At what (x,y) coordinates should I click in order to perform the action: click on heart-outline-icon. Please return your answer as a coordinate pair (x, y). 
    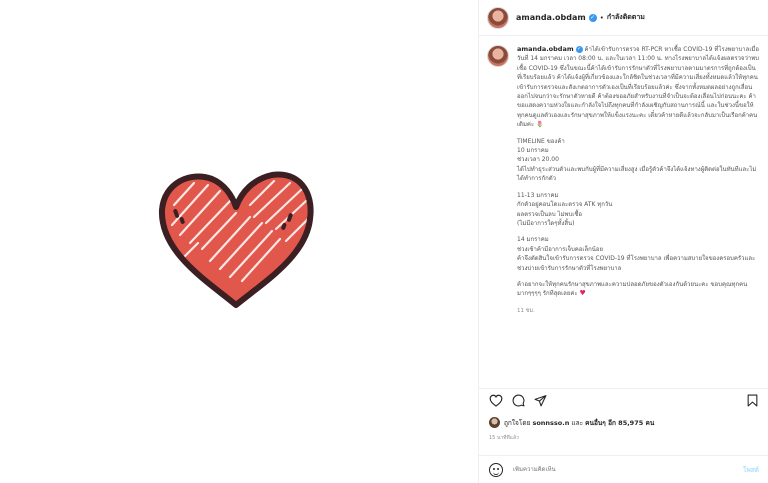
    Looking at the image, I should click on (496, 400).